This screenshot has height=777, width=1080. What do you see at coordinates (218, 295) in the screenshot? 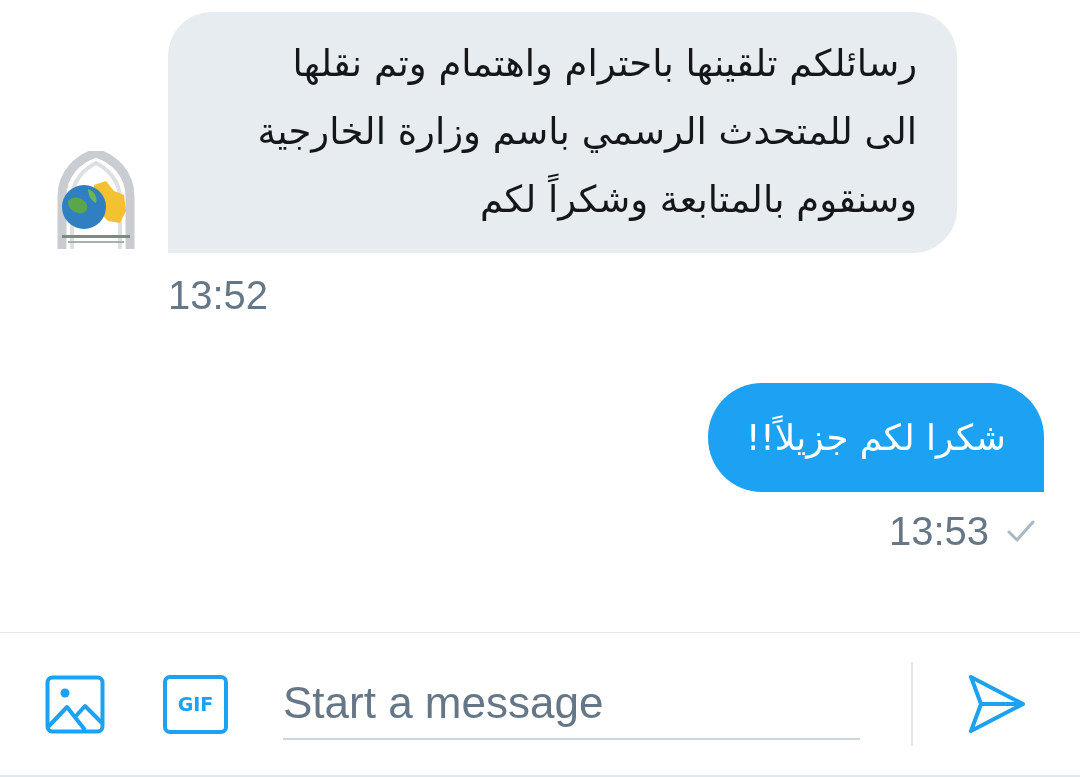
I see `message-time: 13:52` at bounding box center [218, 295].